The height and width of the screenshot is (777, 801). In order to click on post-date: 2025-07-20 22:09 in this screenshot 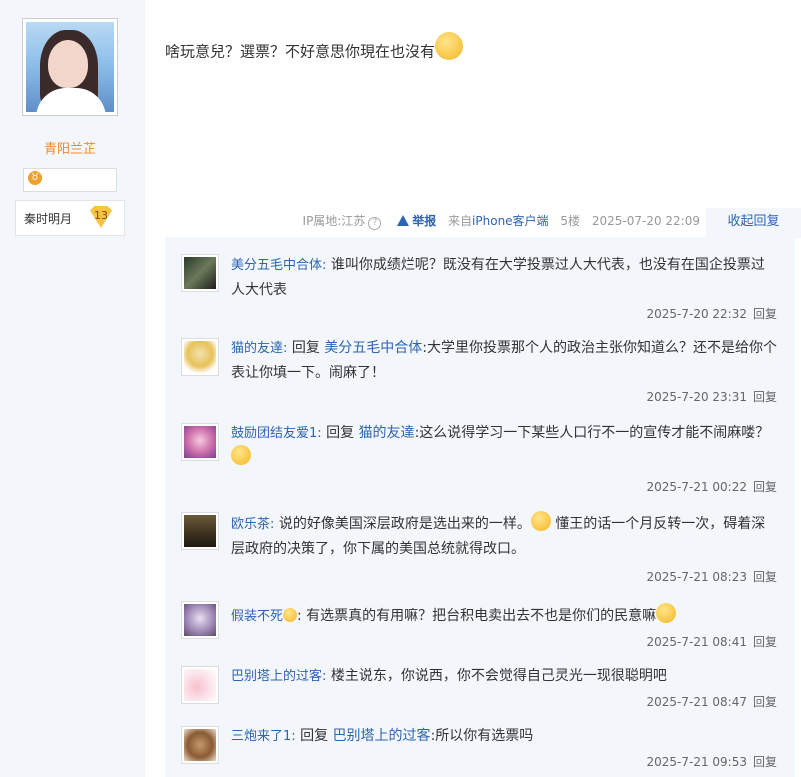, I will do `click(645, 221)`.